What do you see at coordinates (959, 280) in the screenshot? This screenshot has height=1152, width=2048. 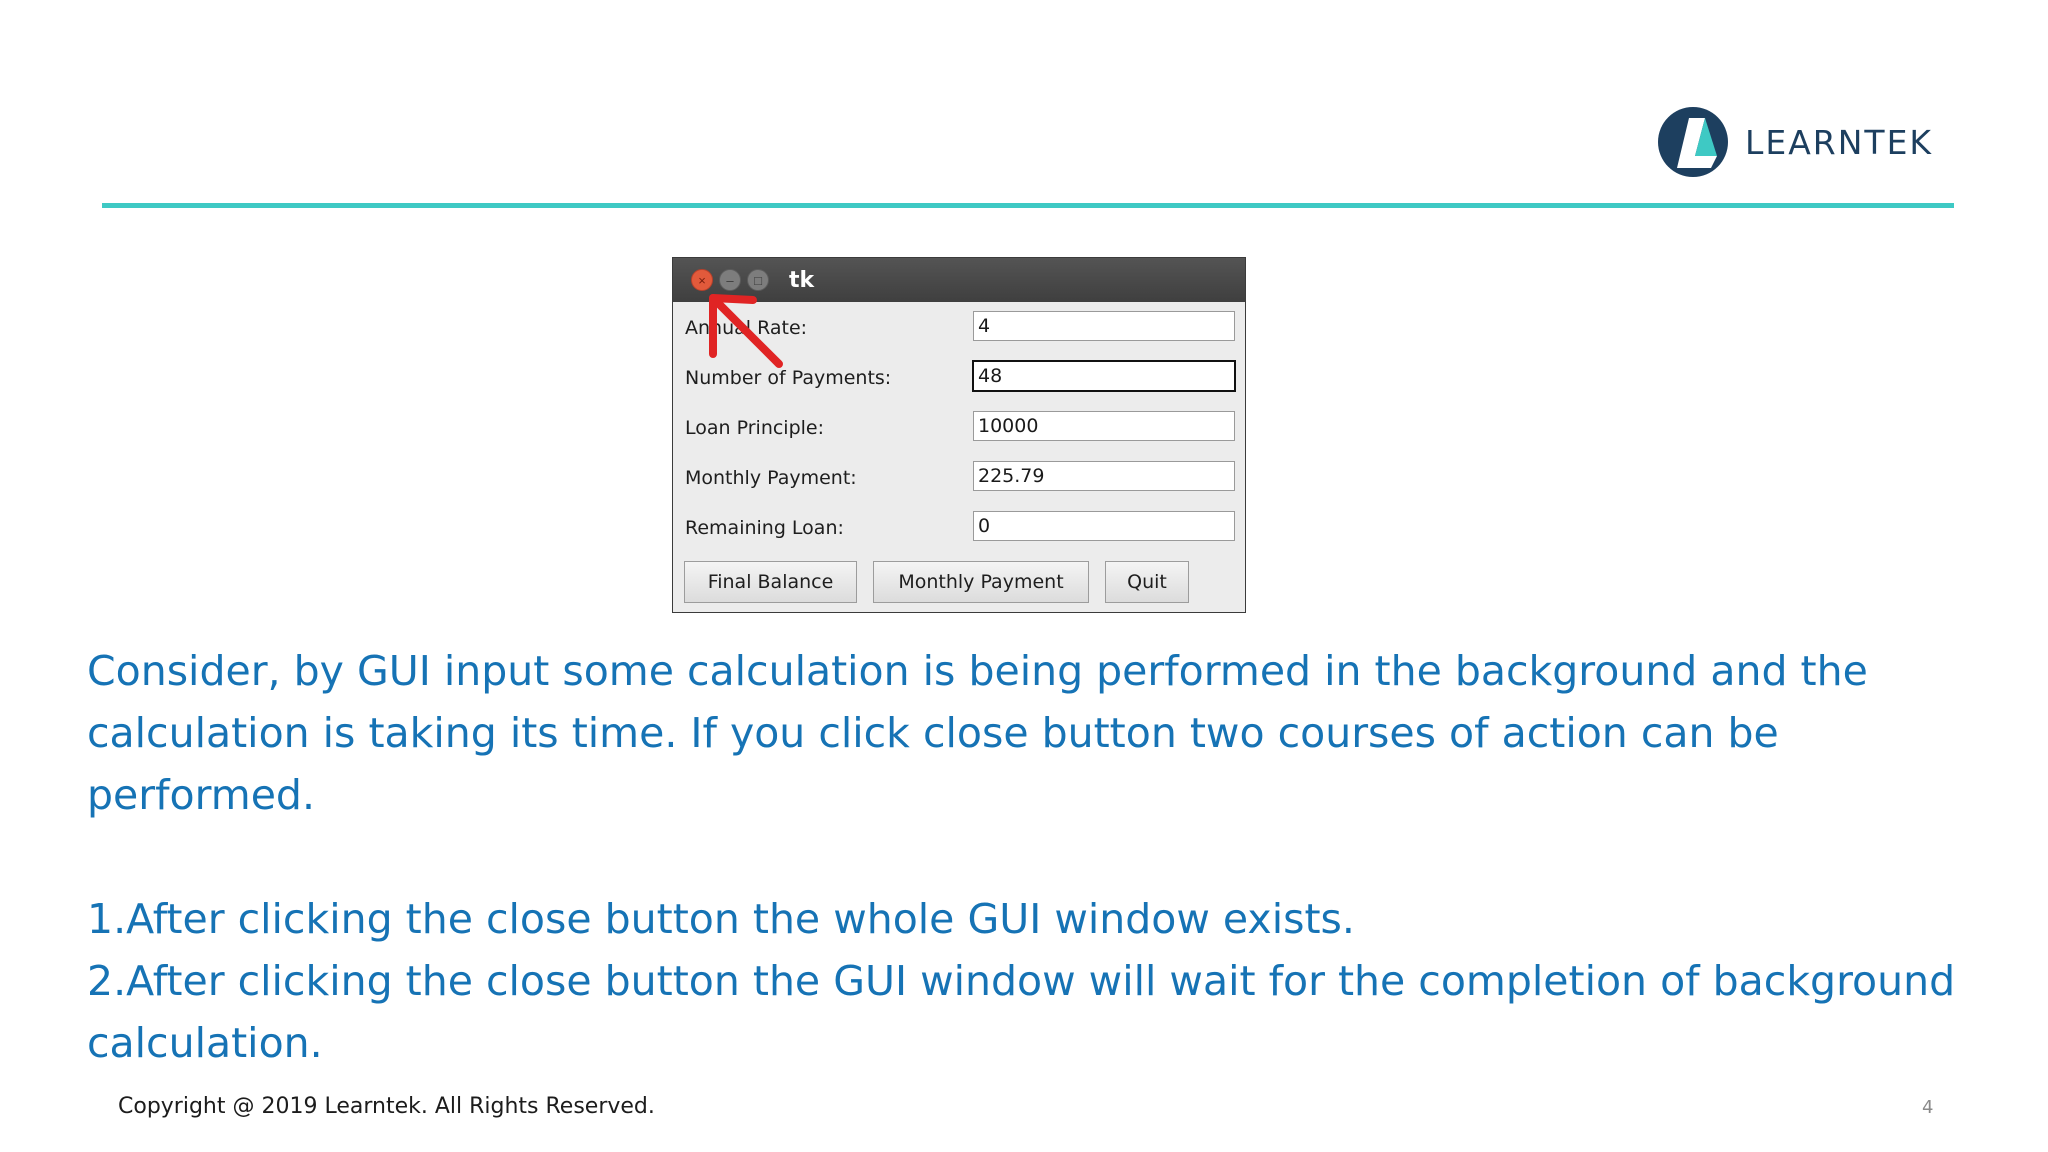 I see `window-titlebar: × – □ tk` at bounding box center [959, 280].